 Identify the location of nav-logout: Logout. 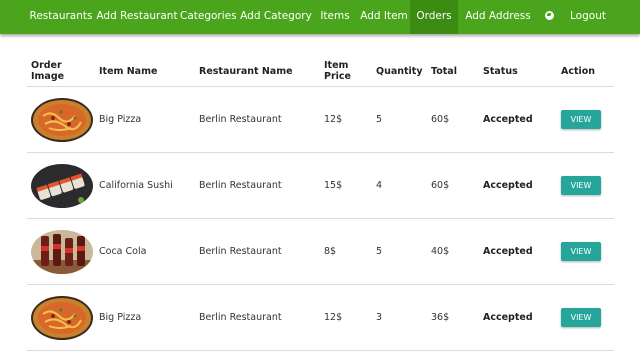
(588, 17).